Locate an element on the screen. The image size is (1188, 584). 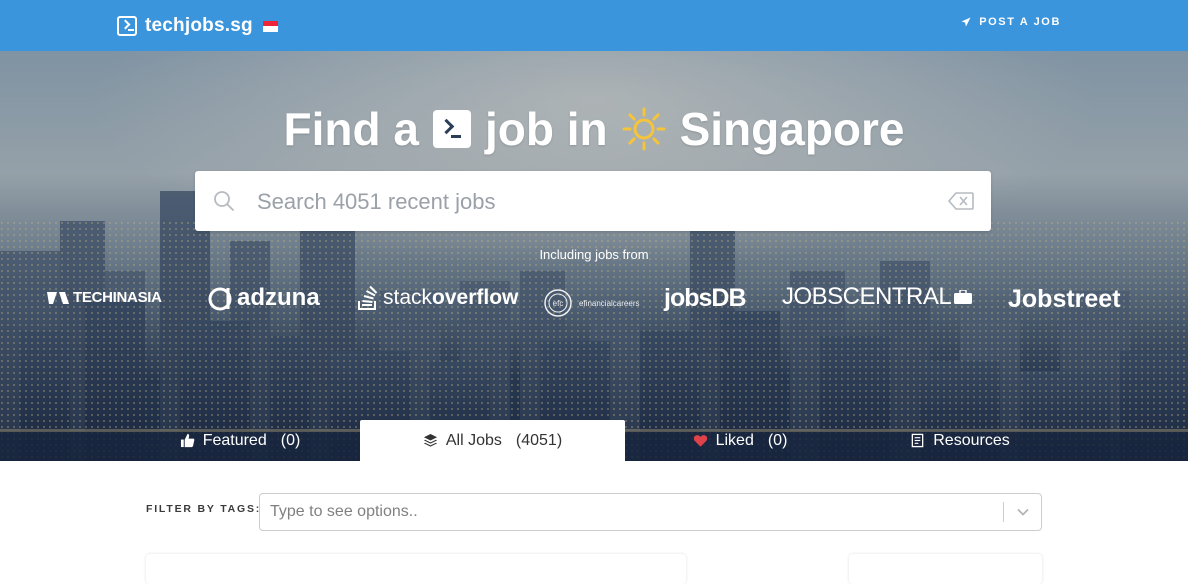
efinancialcareers-logo: efc efinancialcareers is located at coordinates (591, 303).